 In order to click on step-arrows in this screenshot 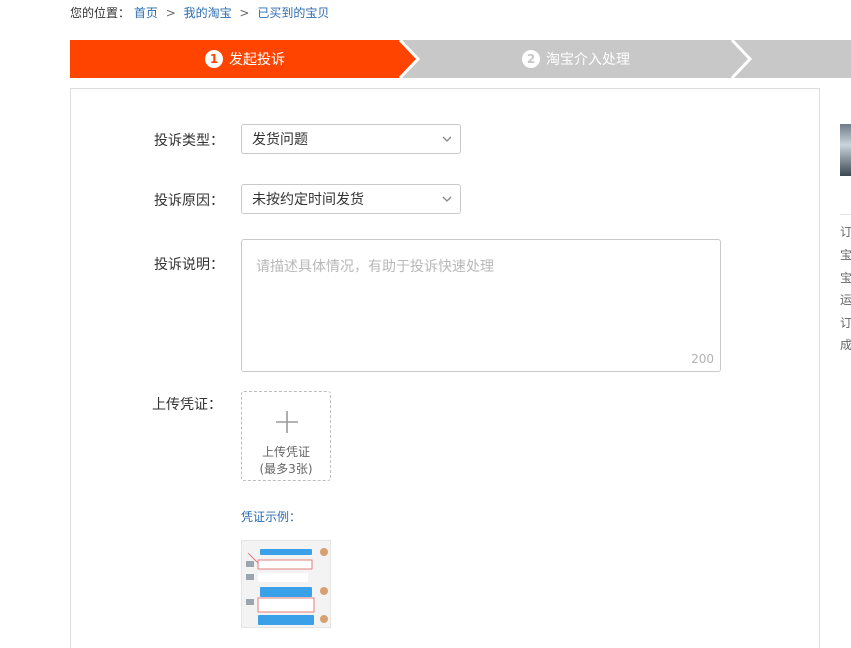, I will do `click(460, 59)`.